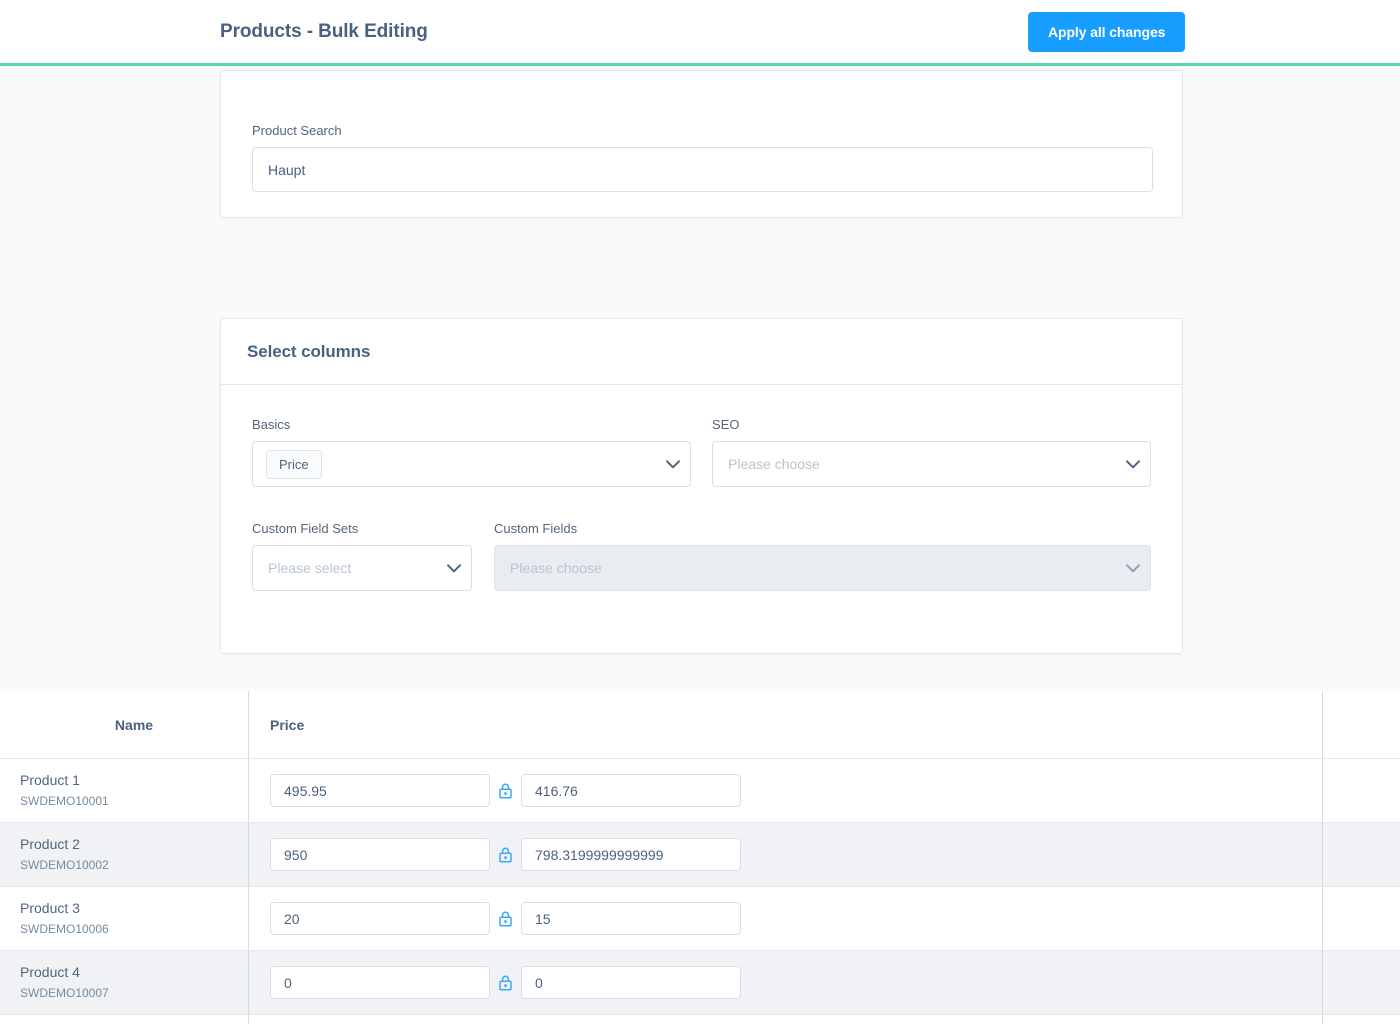 The width and height of the screenshot is (1400, 1024). I want to click on product-sku: SWDEMO10007, so click(64, 992).